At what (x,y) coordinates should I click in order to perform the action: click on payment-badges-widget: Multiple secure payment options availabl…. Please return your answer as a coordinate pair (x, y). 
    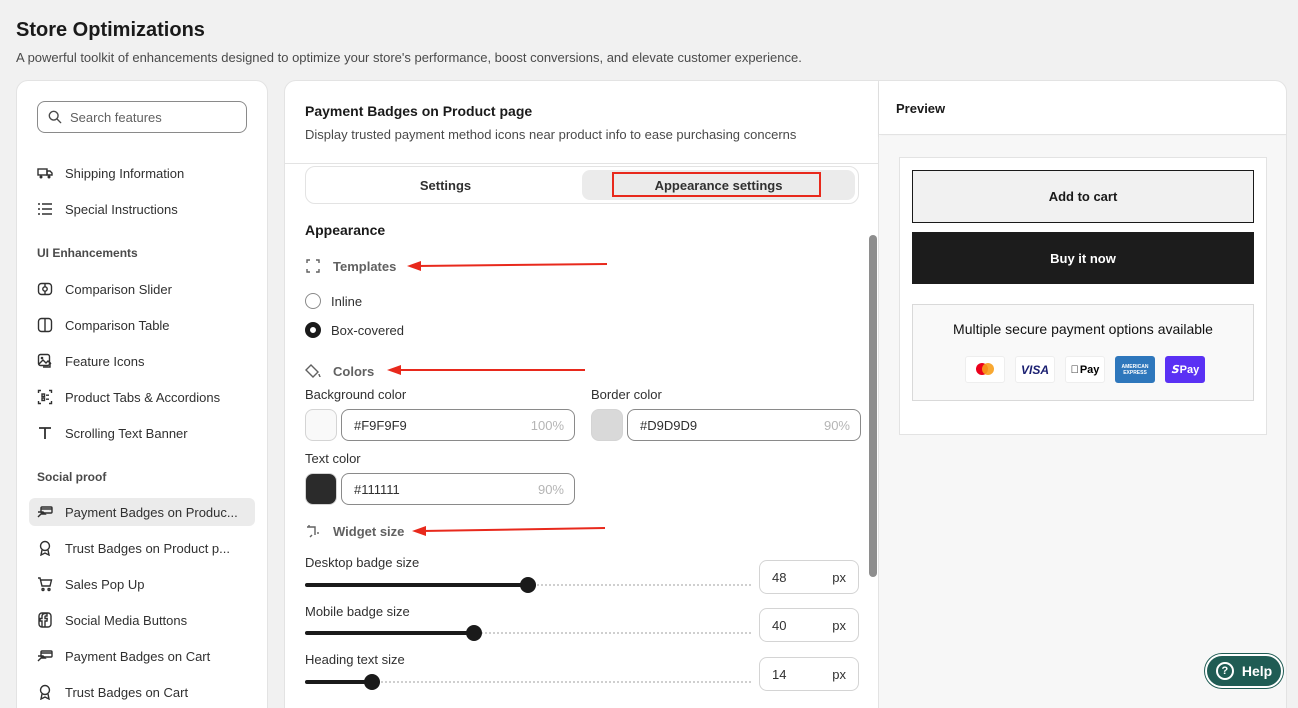
    Looking at the image, I should click on (1083, 352).